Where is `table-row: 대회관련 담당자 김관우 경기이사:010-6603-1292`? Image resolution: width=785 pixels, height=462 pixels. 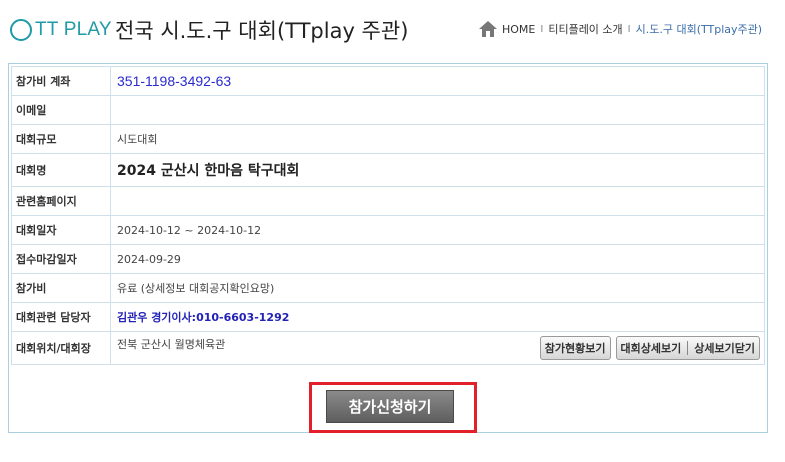
table-row: 대회관련 담당자 김관우 경기이사:010-6603-1292 is located at coordinates (388, 317).